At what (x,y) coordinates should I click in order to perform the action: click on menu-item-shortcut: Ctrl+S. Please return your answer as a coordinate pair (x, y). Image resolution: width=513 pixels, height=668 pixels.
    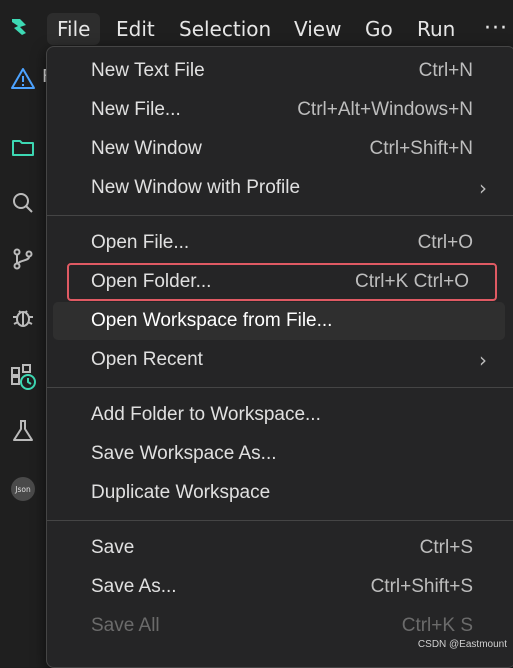
    Looking at the image, I should click on (446, 547).